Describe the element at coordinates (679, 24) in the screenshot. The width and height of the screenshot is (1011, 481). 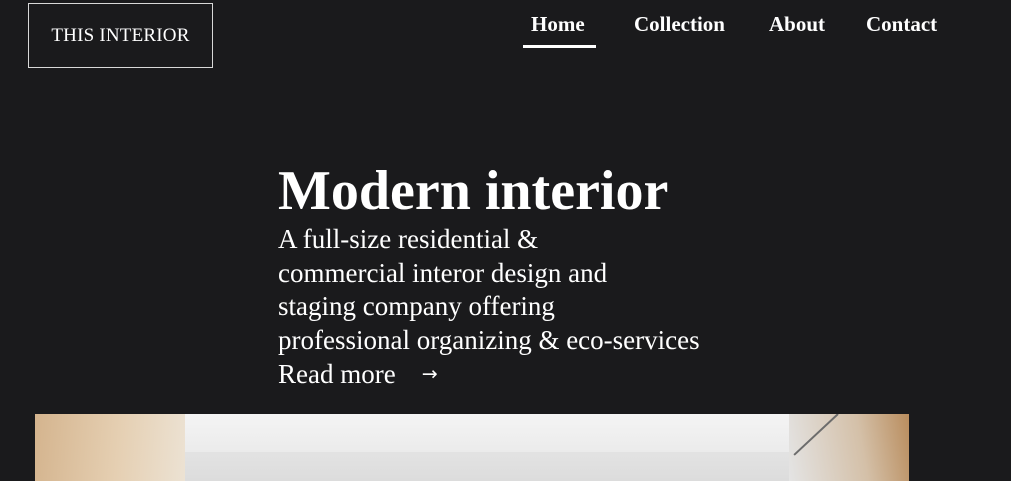
I see `nav-item-collection: Collection` at that location.